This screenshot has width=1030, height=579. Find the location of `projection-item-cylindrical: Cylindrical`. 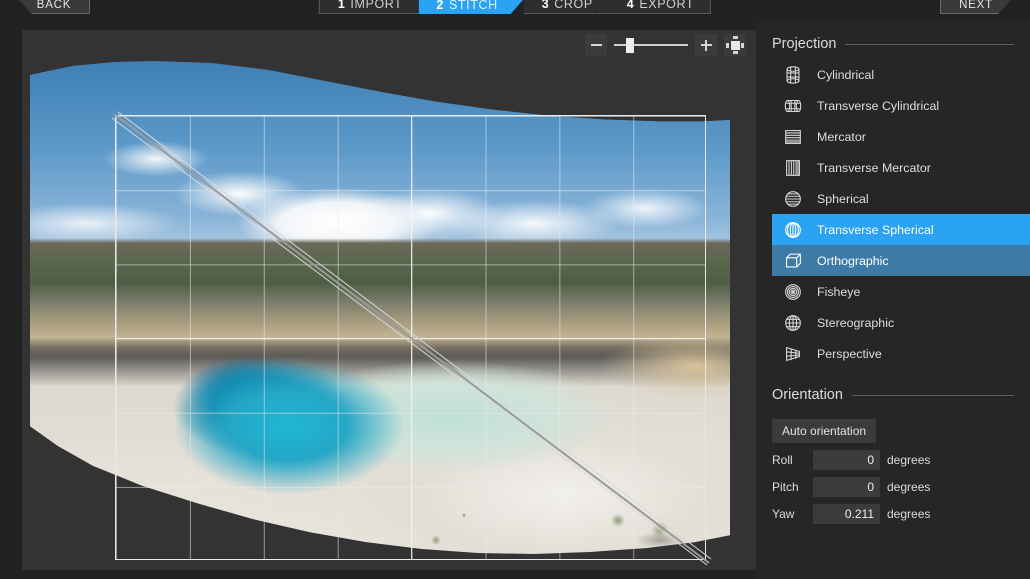

projection-item-cylindrical: Cylindrical is located at coordinates (901, 74).